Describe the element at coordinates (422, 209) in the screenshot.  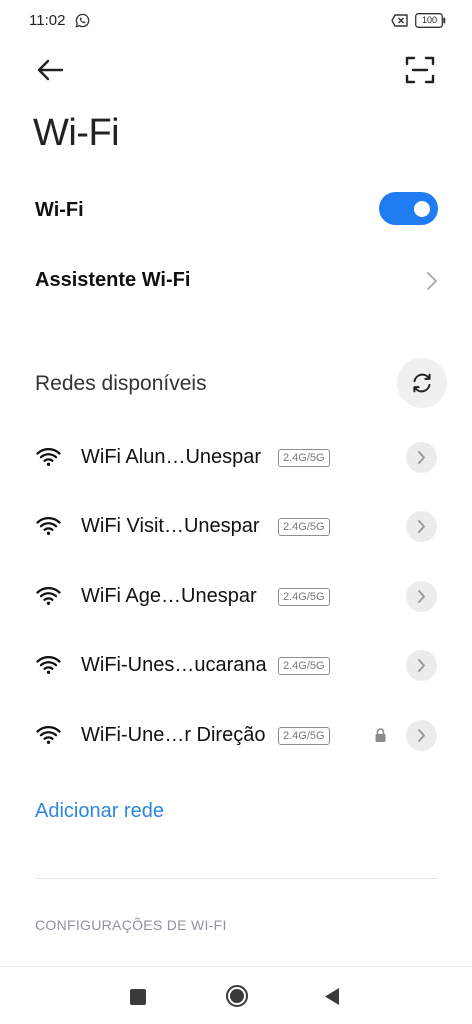
I see `toggle-knob` at that location.